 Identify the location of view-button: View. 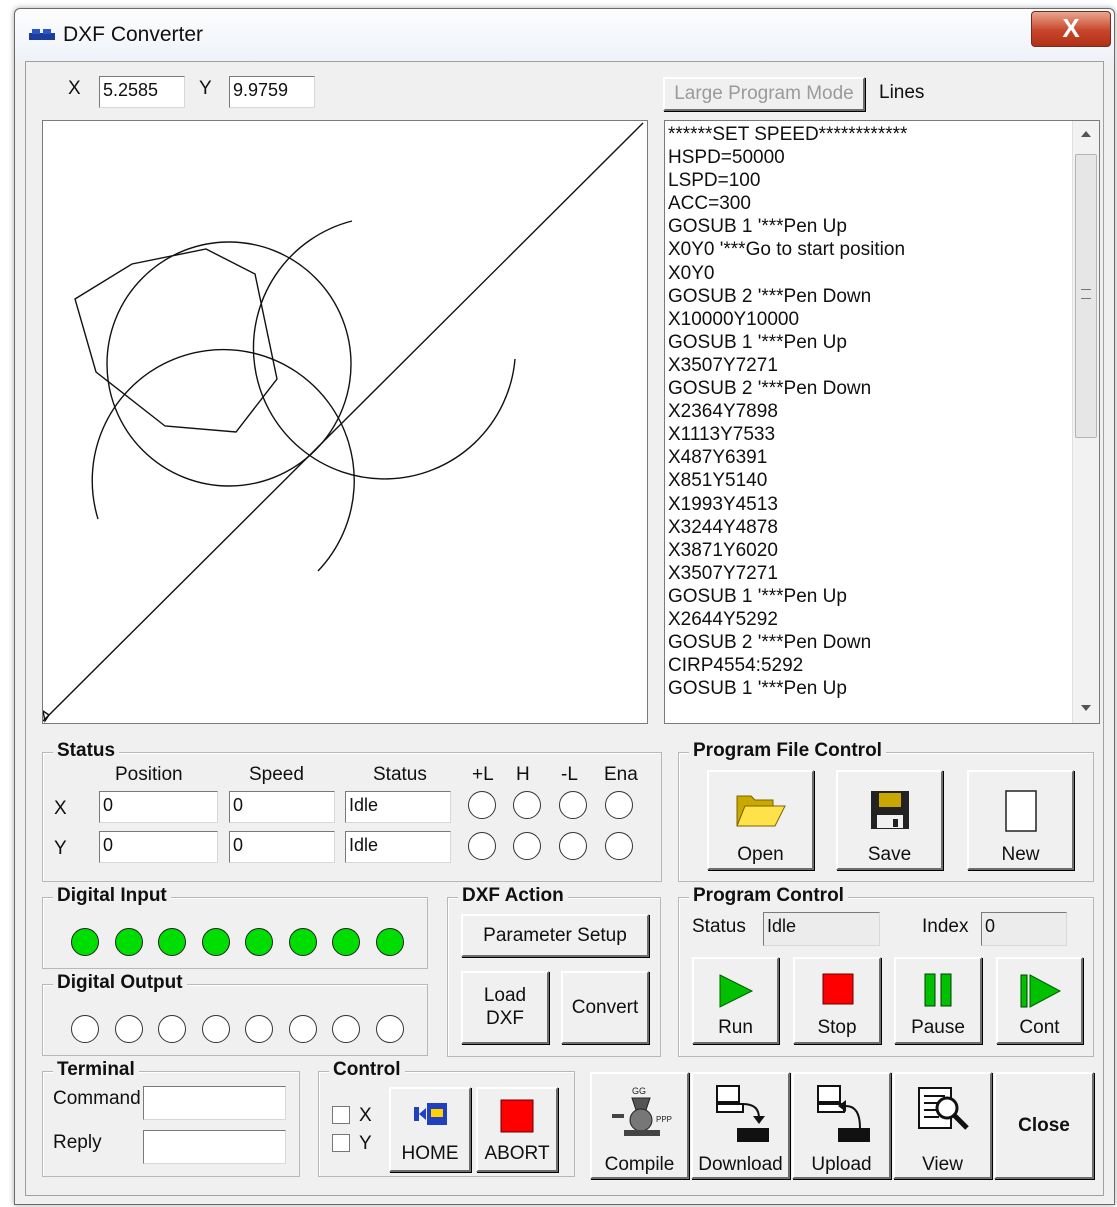
(942, 1125).